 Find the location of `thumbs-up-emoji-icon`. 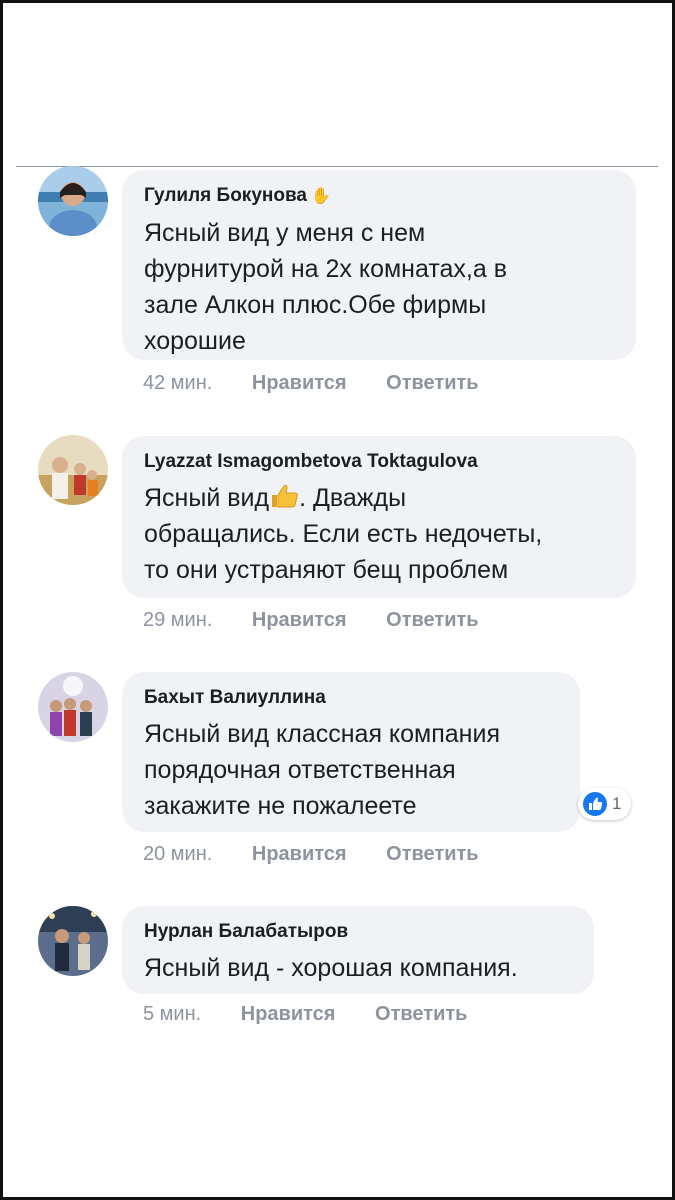

thumbs-up-emoji-icon is located at coordinates (285, 496).